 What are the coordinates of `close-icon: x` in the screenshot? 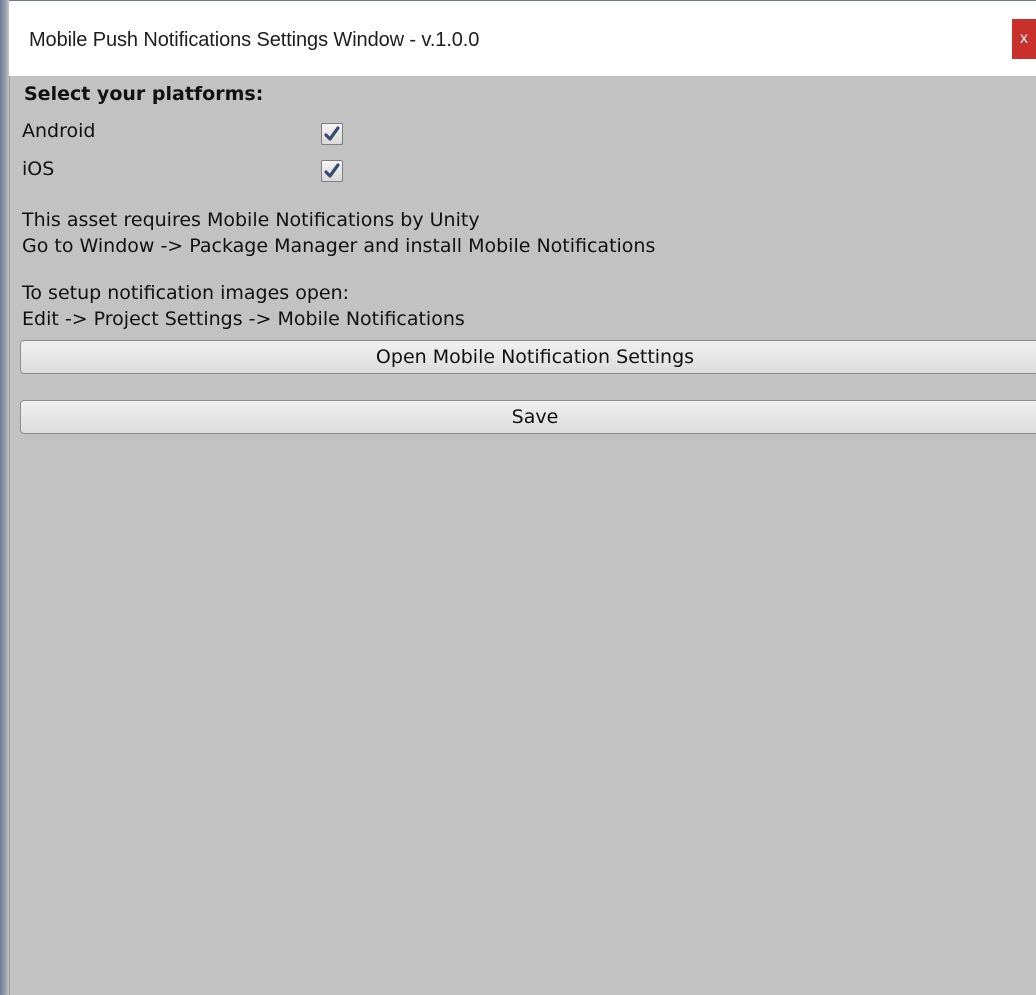 It's located at (1024, 38).